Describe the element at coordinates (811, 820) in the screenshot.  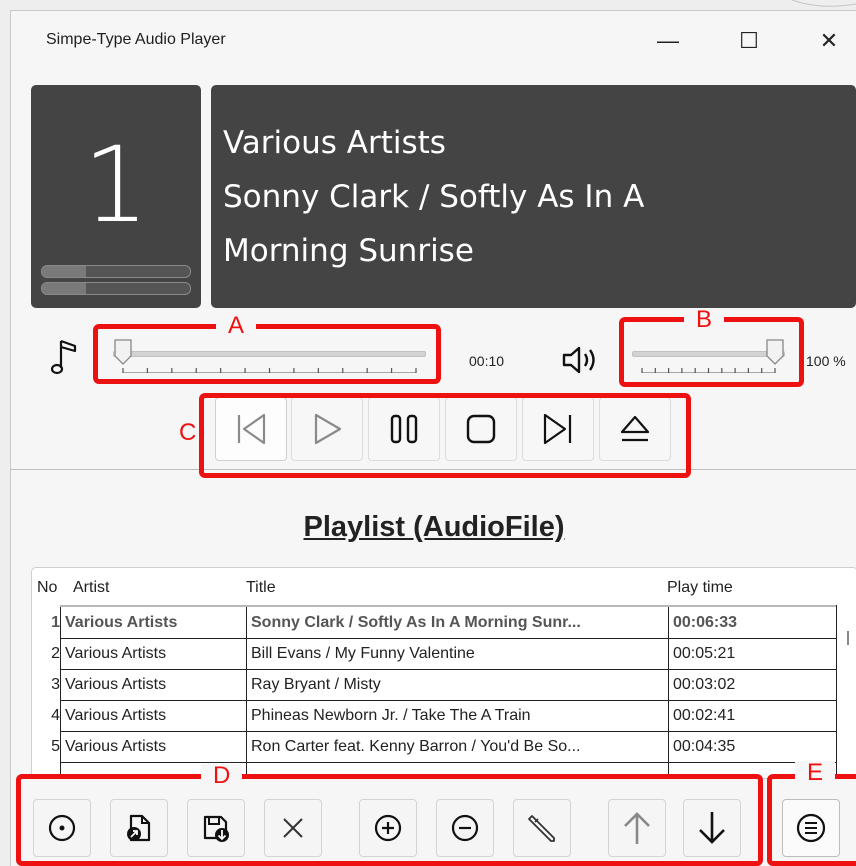
I see `annotation-box-e` at that location.